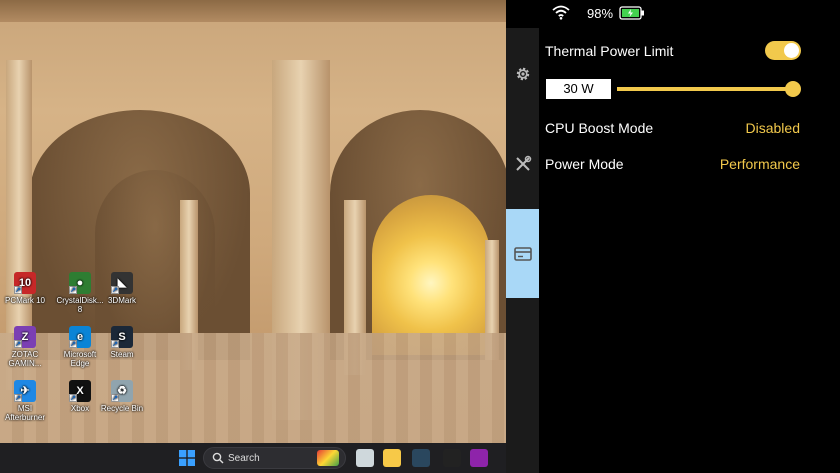  What do you see at coordinates (791, 50) in the screenshot?
I see `toggle-knob` at bounding box center [791, 50].